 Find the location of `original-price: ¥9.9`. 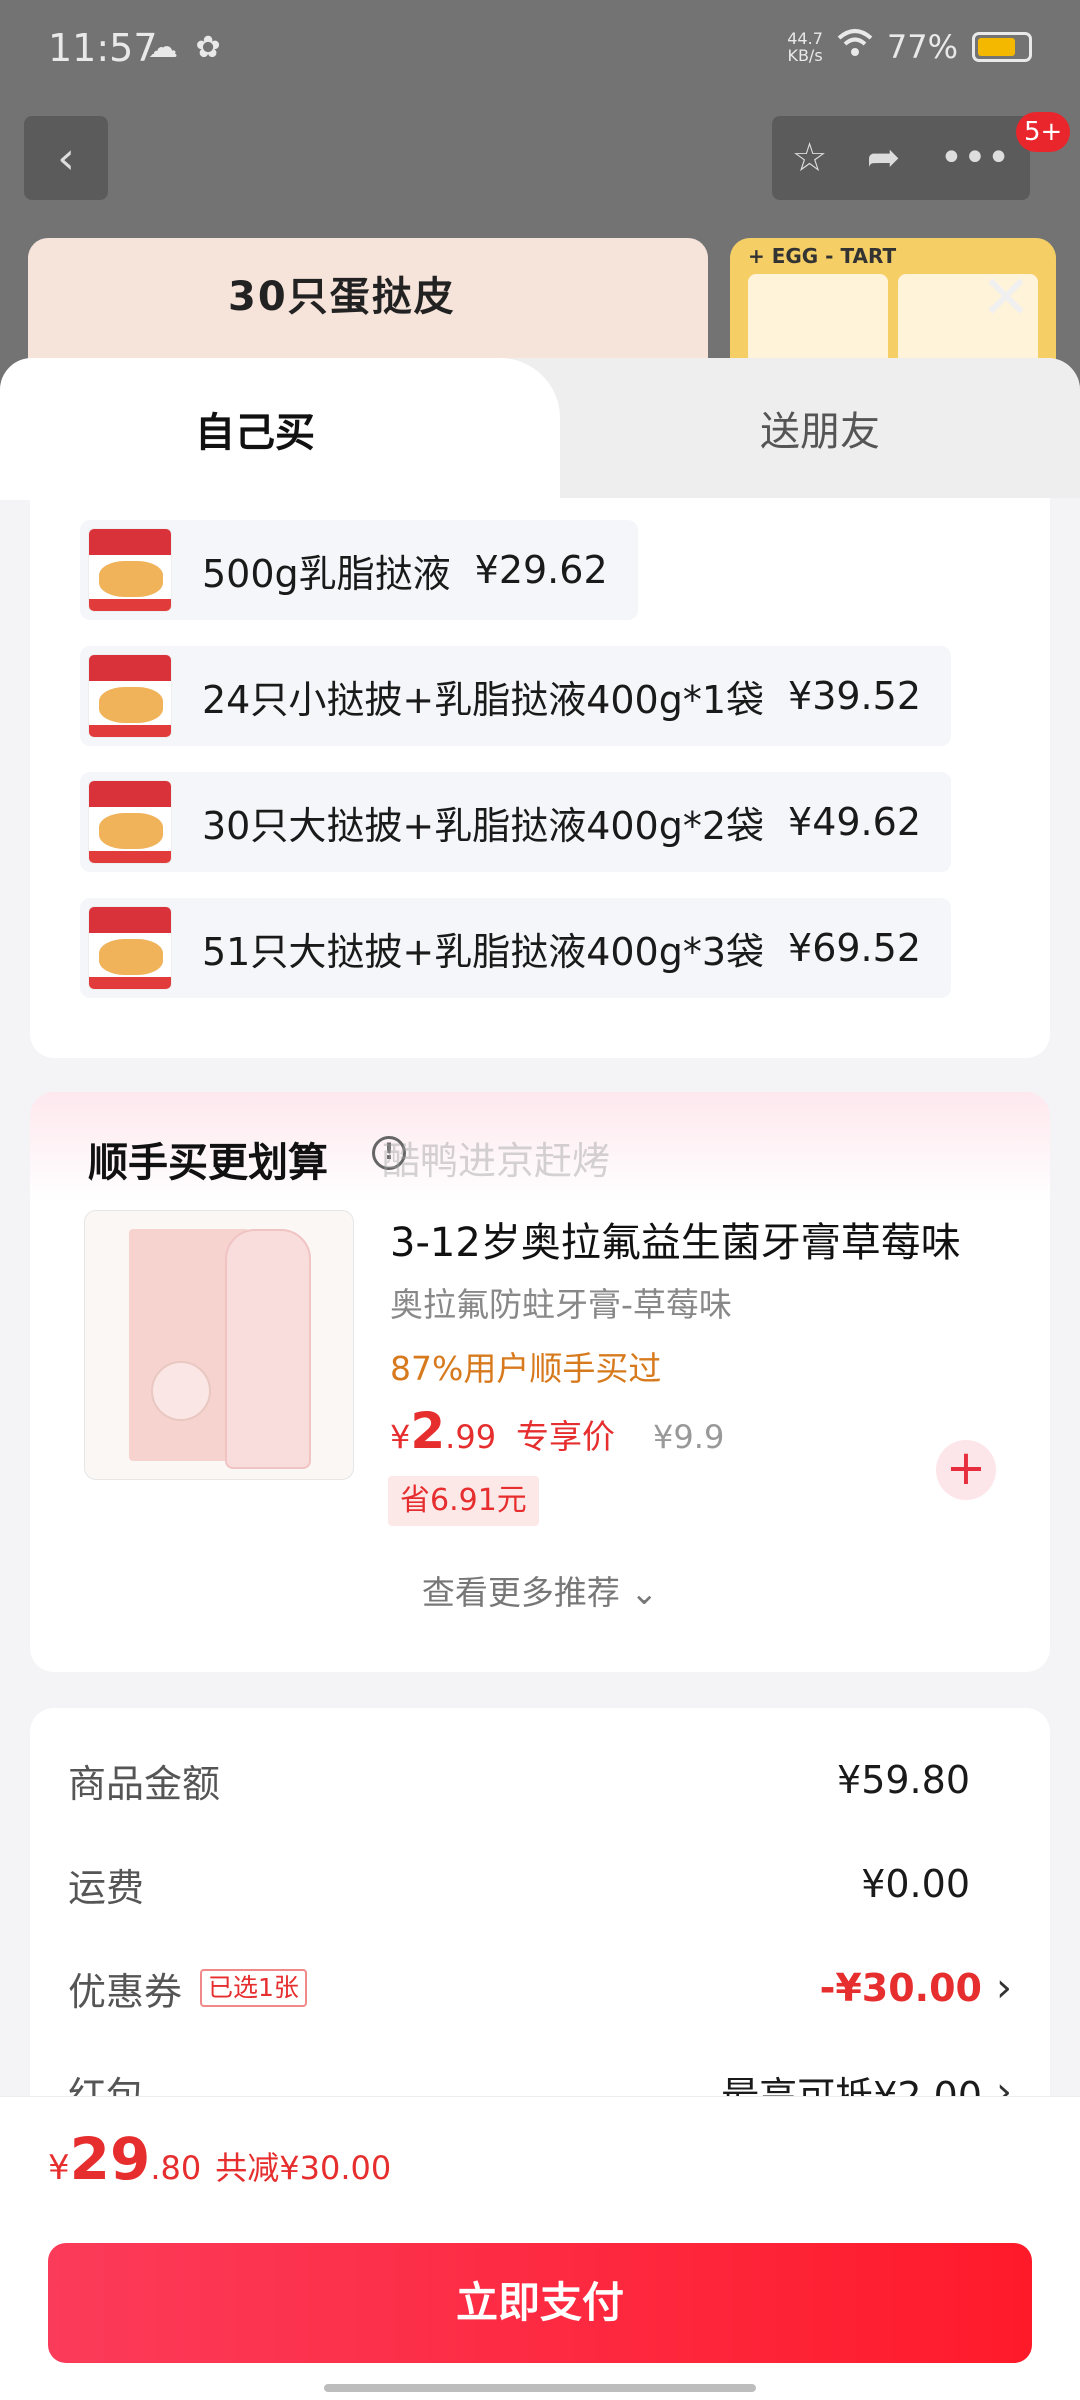

original-price: ¥9.9 is located at coordinates (689, 1437).